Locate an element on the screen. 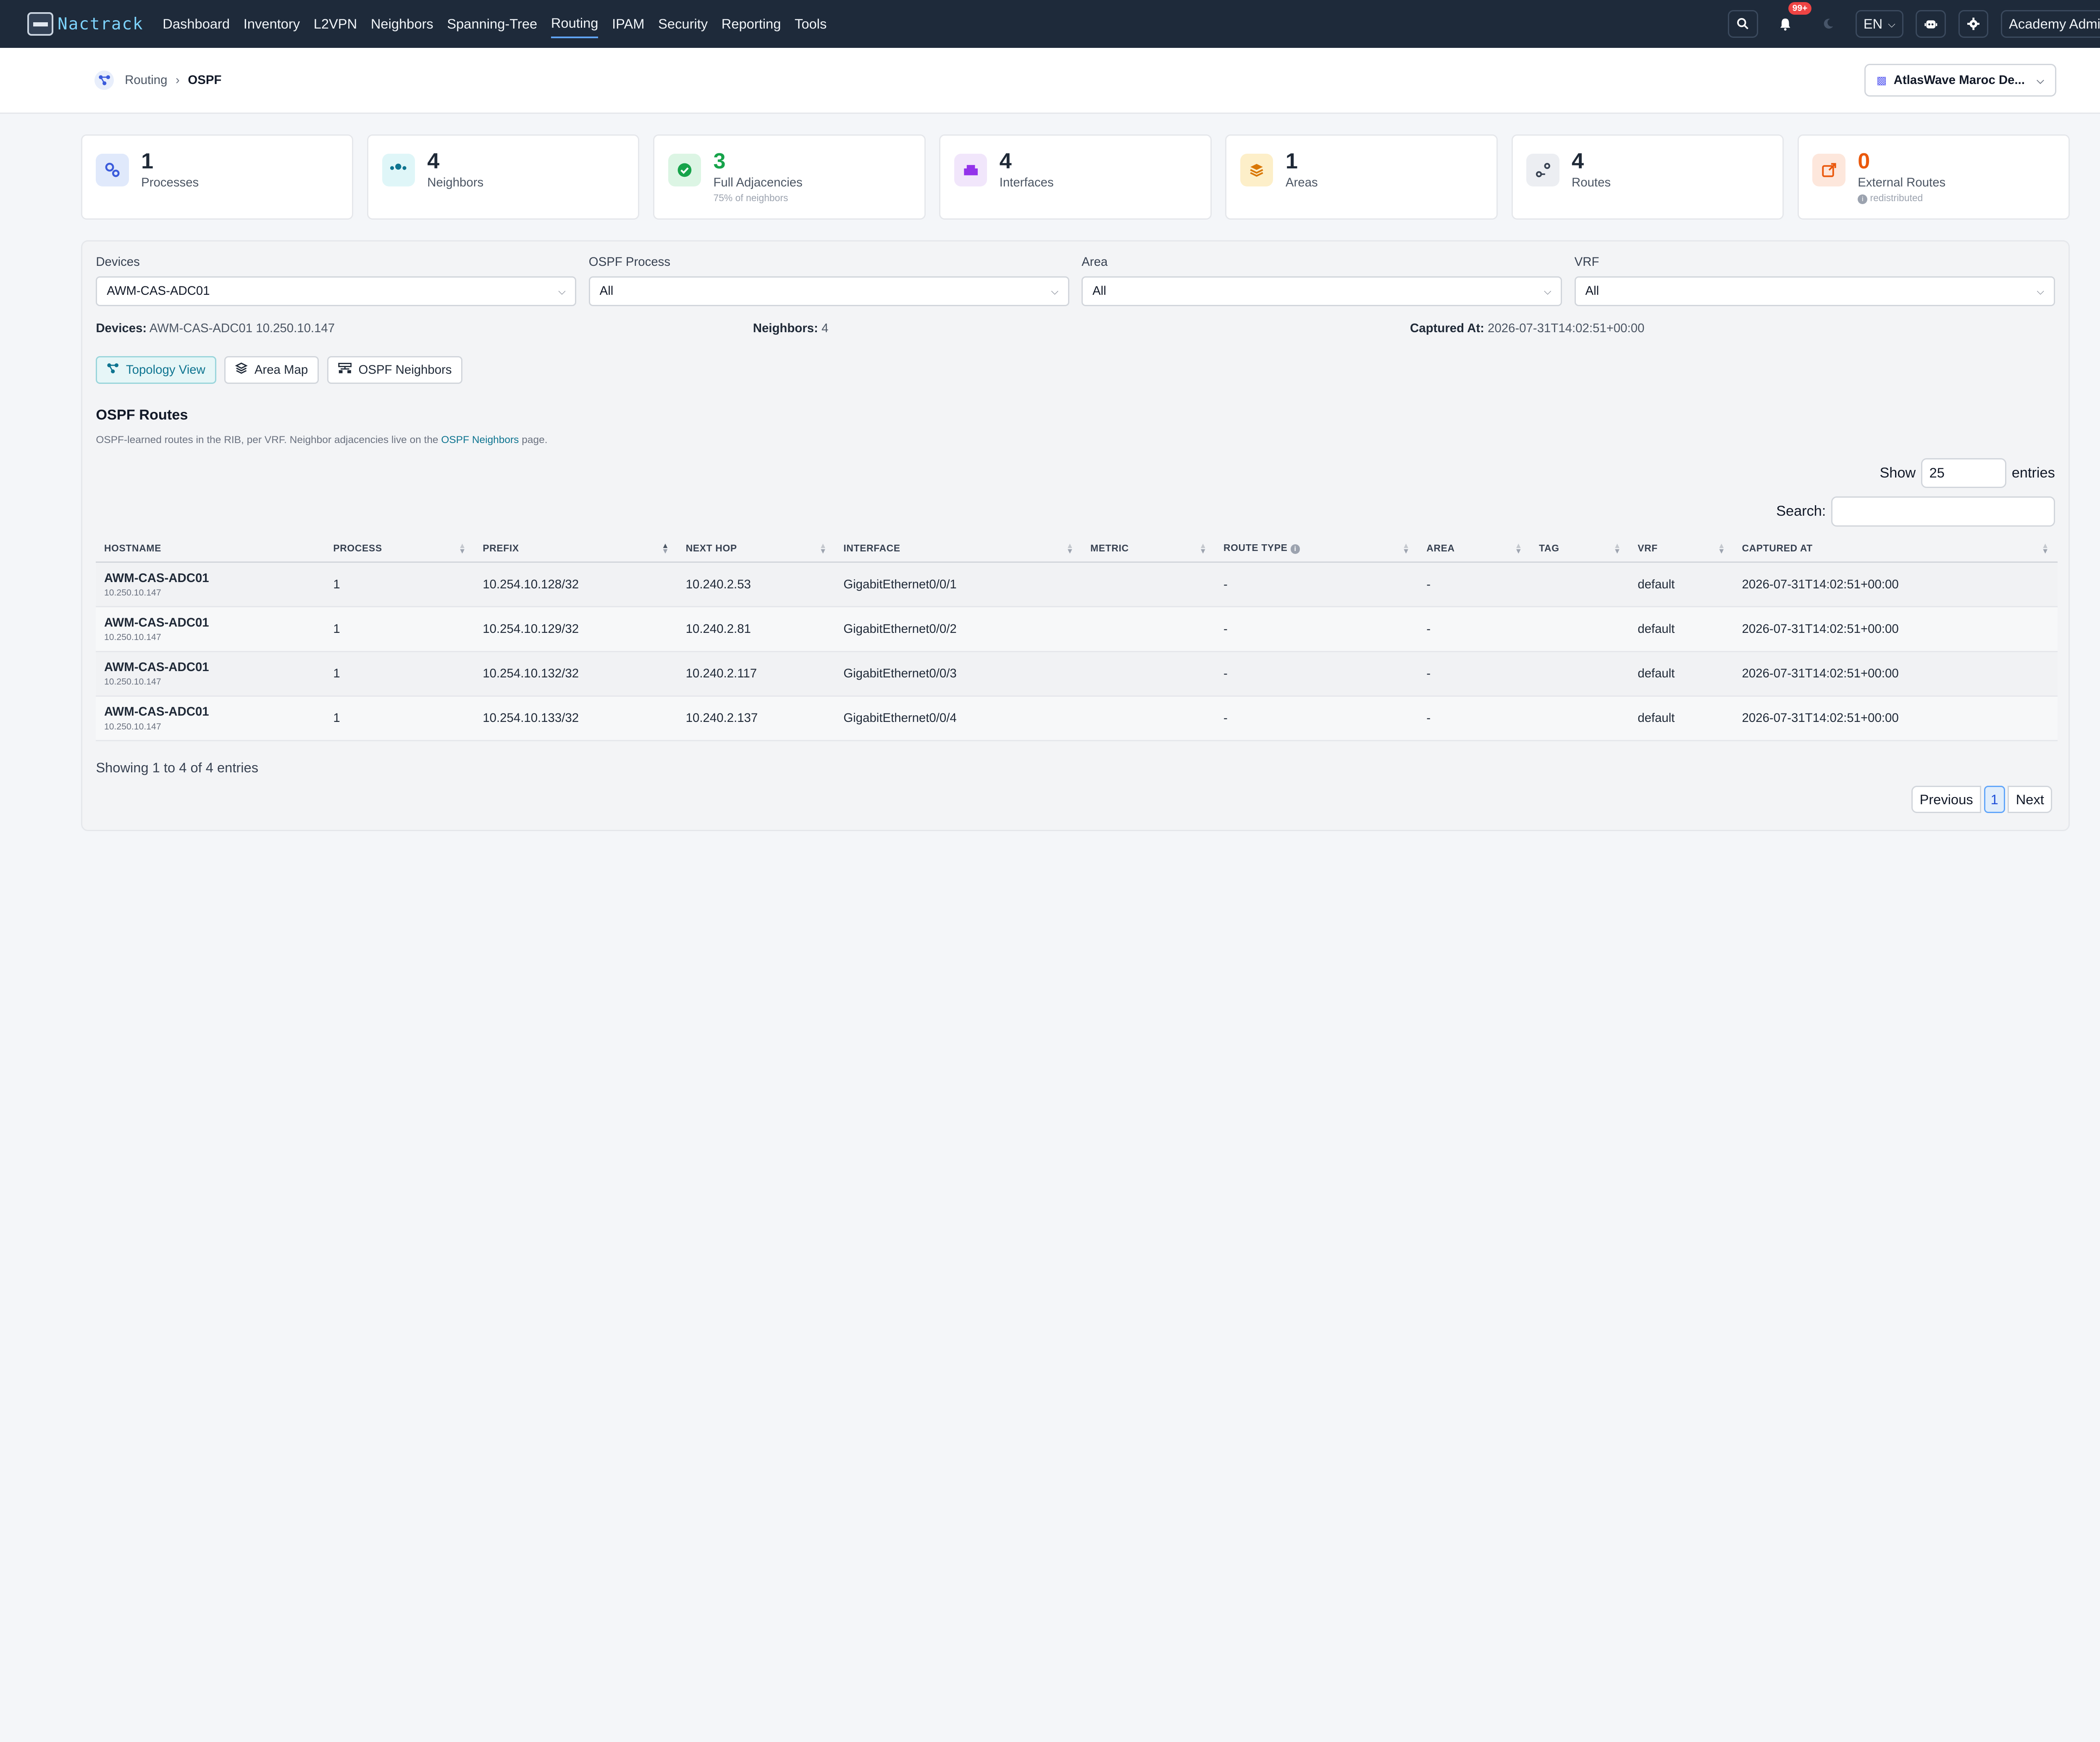 This screenshot has height=1742, width=2100. topology-view-button: Topology View is located at coordinates (156, 370).